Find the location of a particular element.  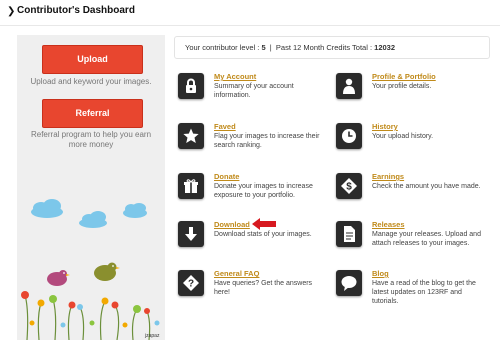

menu-item-desc: Your upload history. is located at coordinates (403, 136).